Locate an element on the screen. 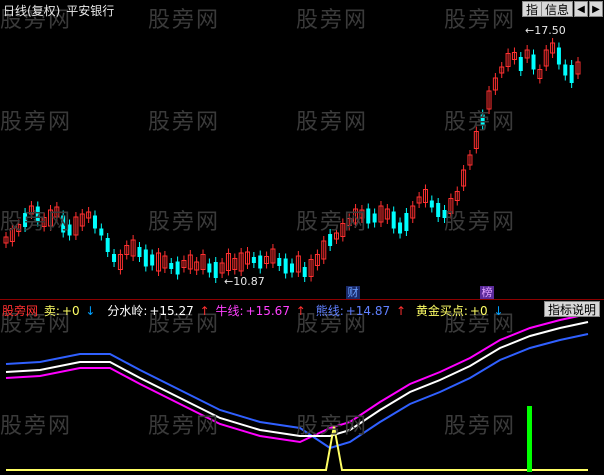  stock-name: 平安银行 is located at coordinates (90, 11).